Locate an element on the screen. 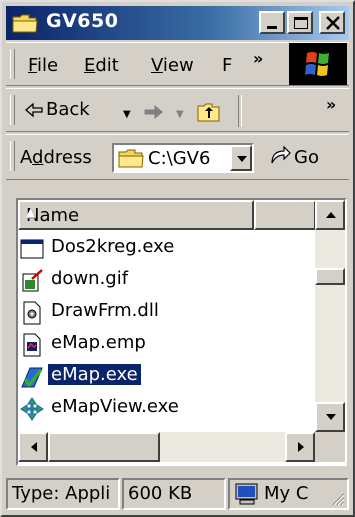  scrollbar-corner is located at coordinates (330, 447).